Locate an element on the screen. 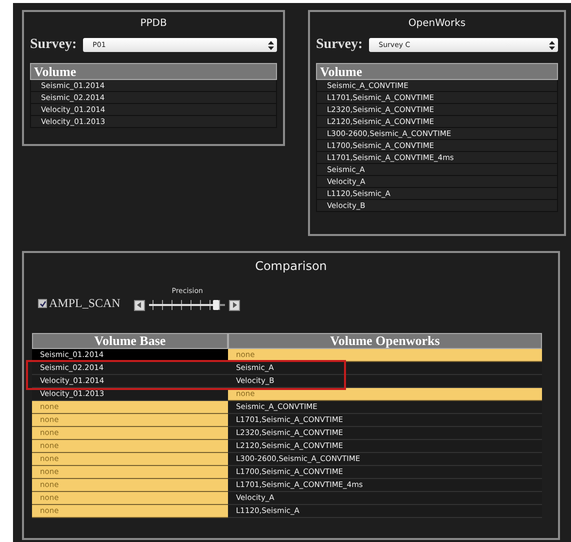  ampl-scan-checkbox: AMPL_SCAN is located at coordinates (79, 303).